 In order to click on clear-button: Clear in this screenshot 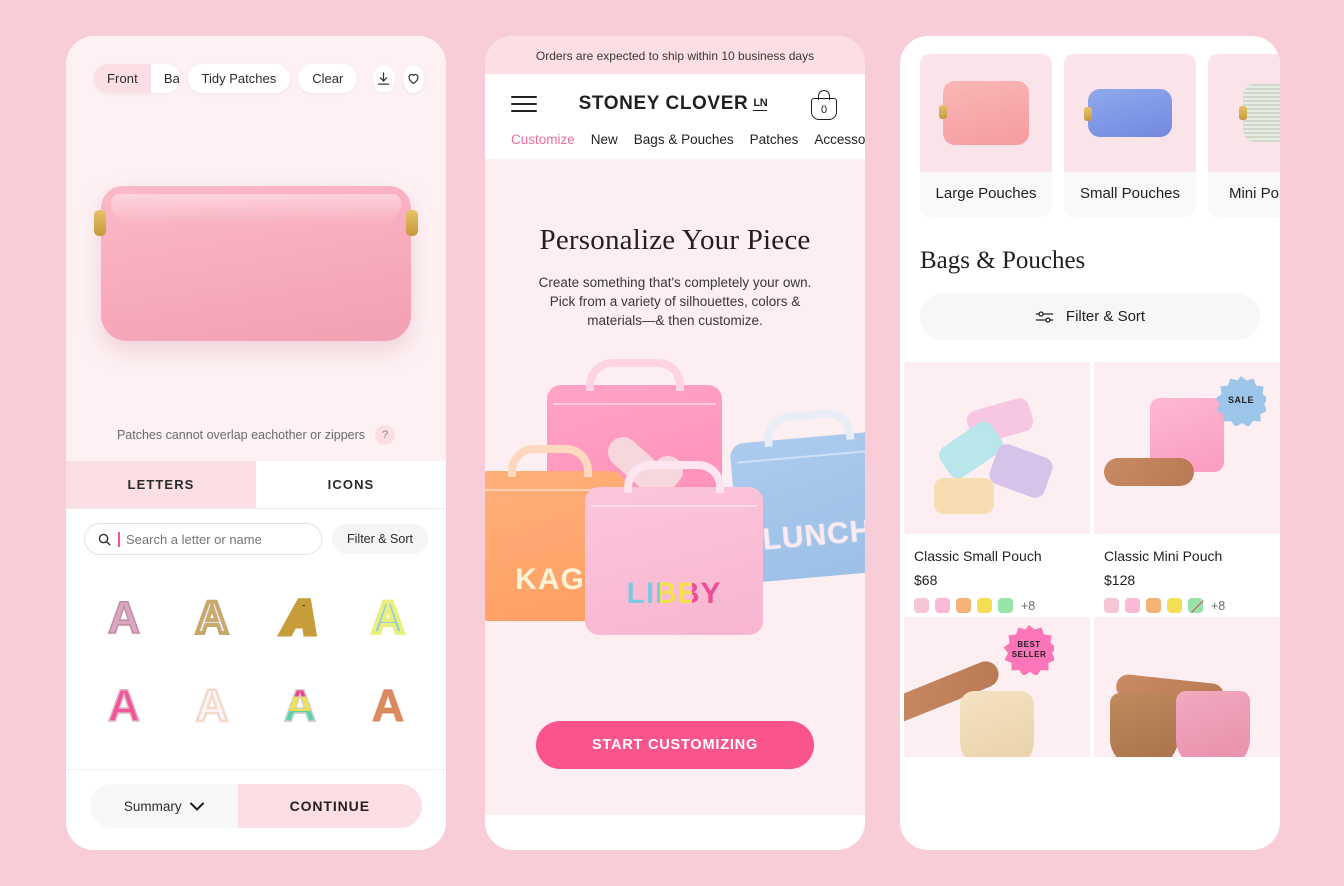, I will do `click(328, 78)`.